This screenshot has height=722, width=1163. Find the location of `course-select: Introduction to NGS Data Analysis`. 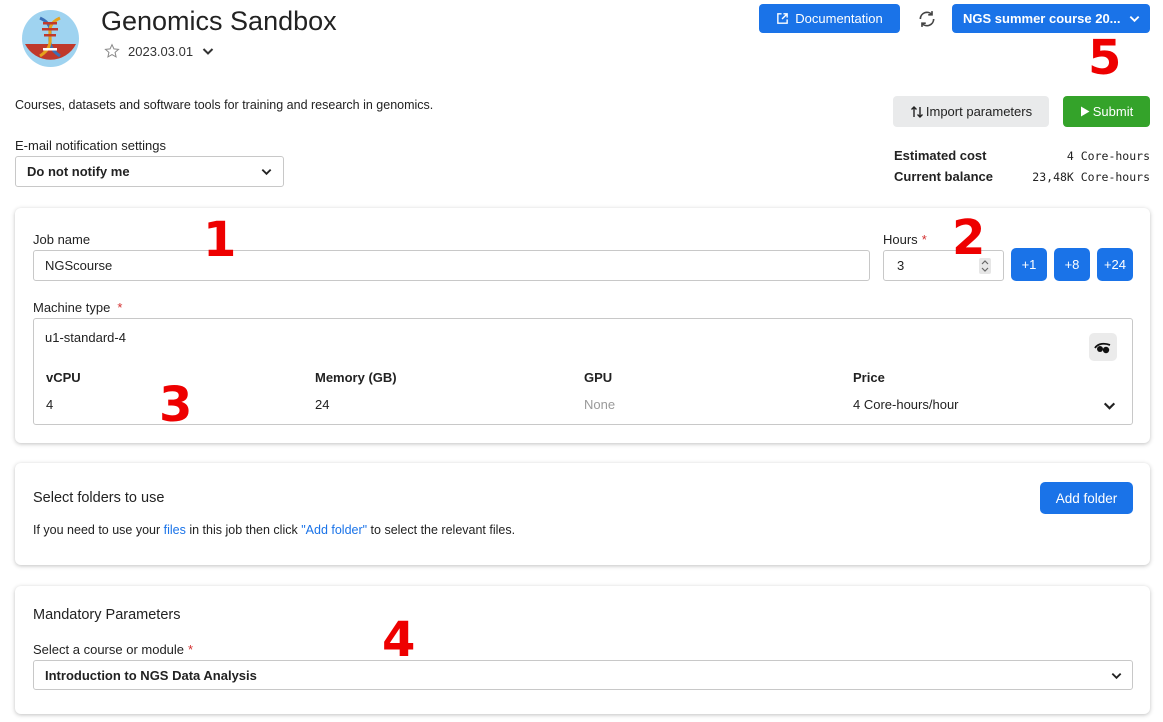

course-select: Introduction to NGS Data Analysis is located at coordinates (583, 675).